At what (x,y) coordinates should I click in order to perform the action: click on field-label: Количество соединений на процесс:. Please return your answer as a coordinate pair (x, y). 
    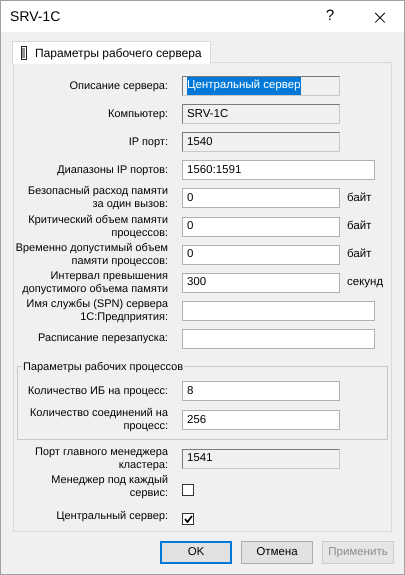
    Looking at the image, I should click on (98, 420).